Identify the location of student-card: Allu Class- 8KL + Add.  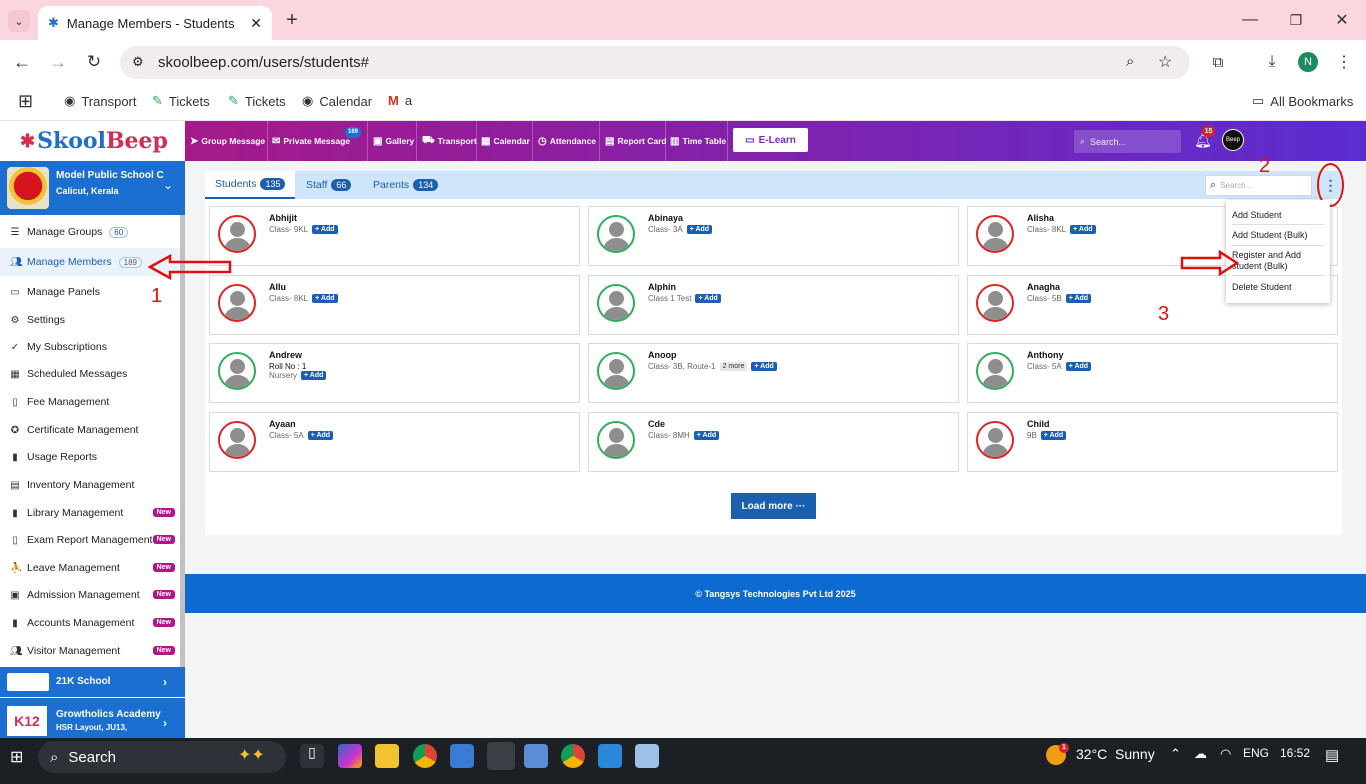
(394, 305).